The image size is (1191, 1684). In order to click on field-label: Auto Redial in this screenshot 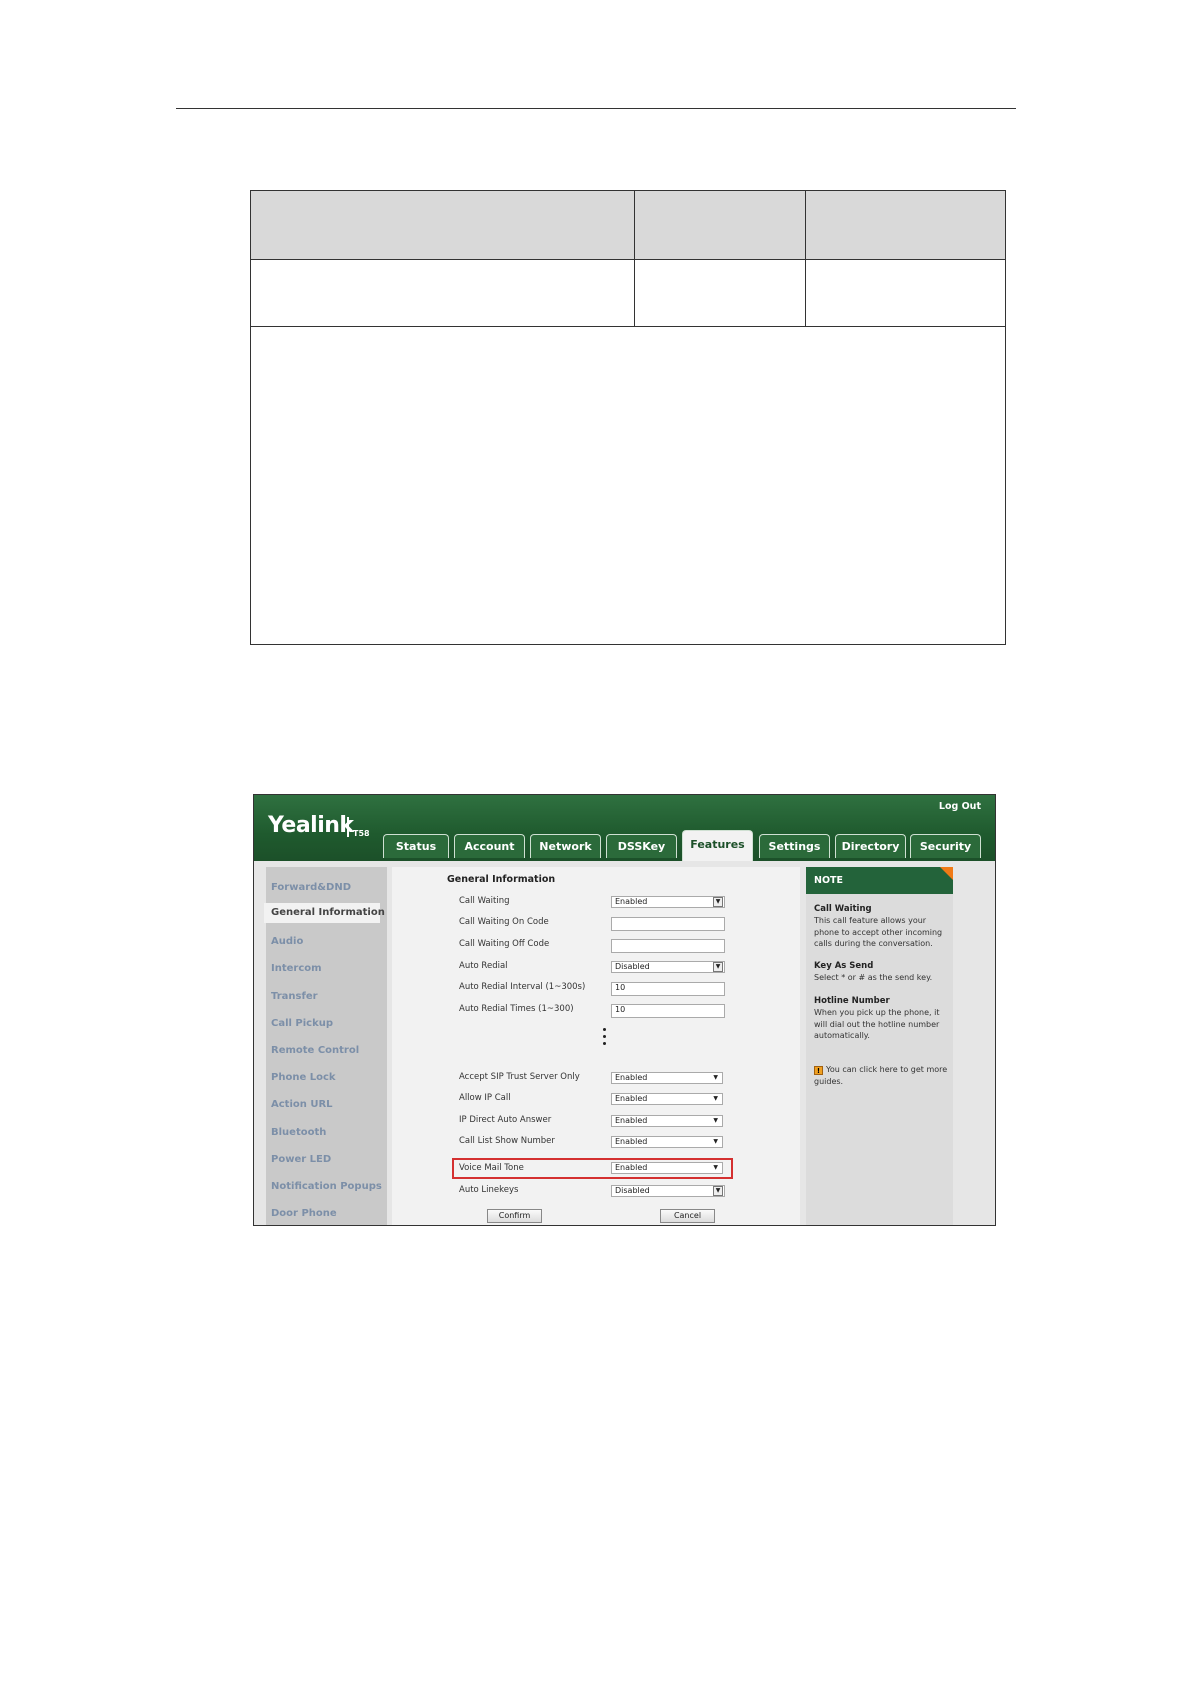, I will do `click(483, 966)`.